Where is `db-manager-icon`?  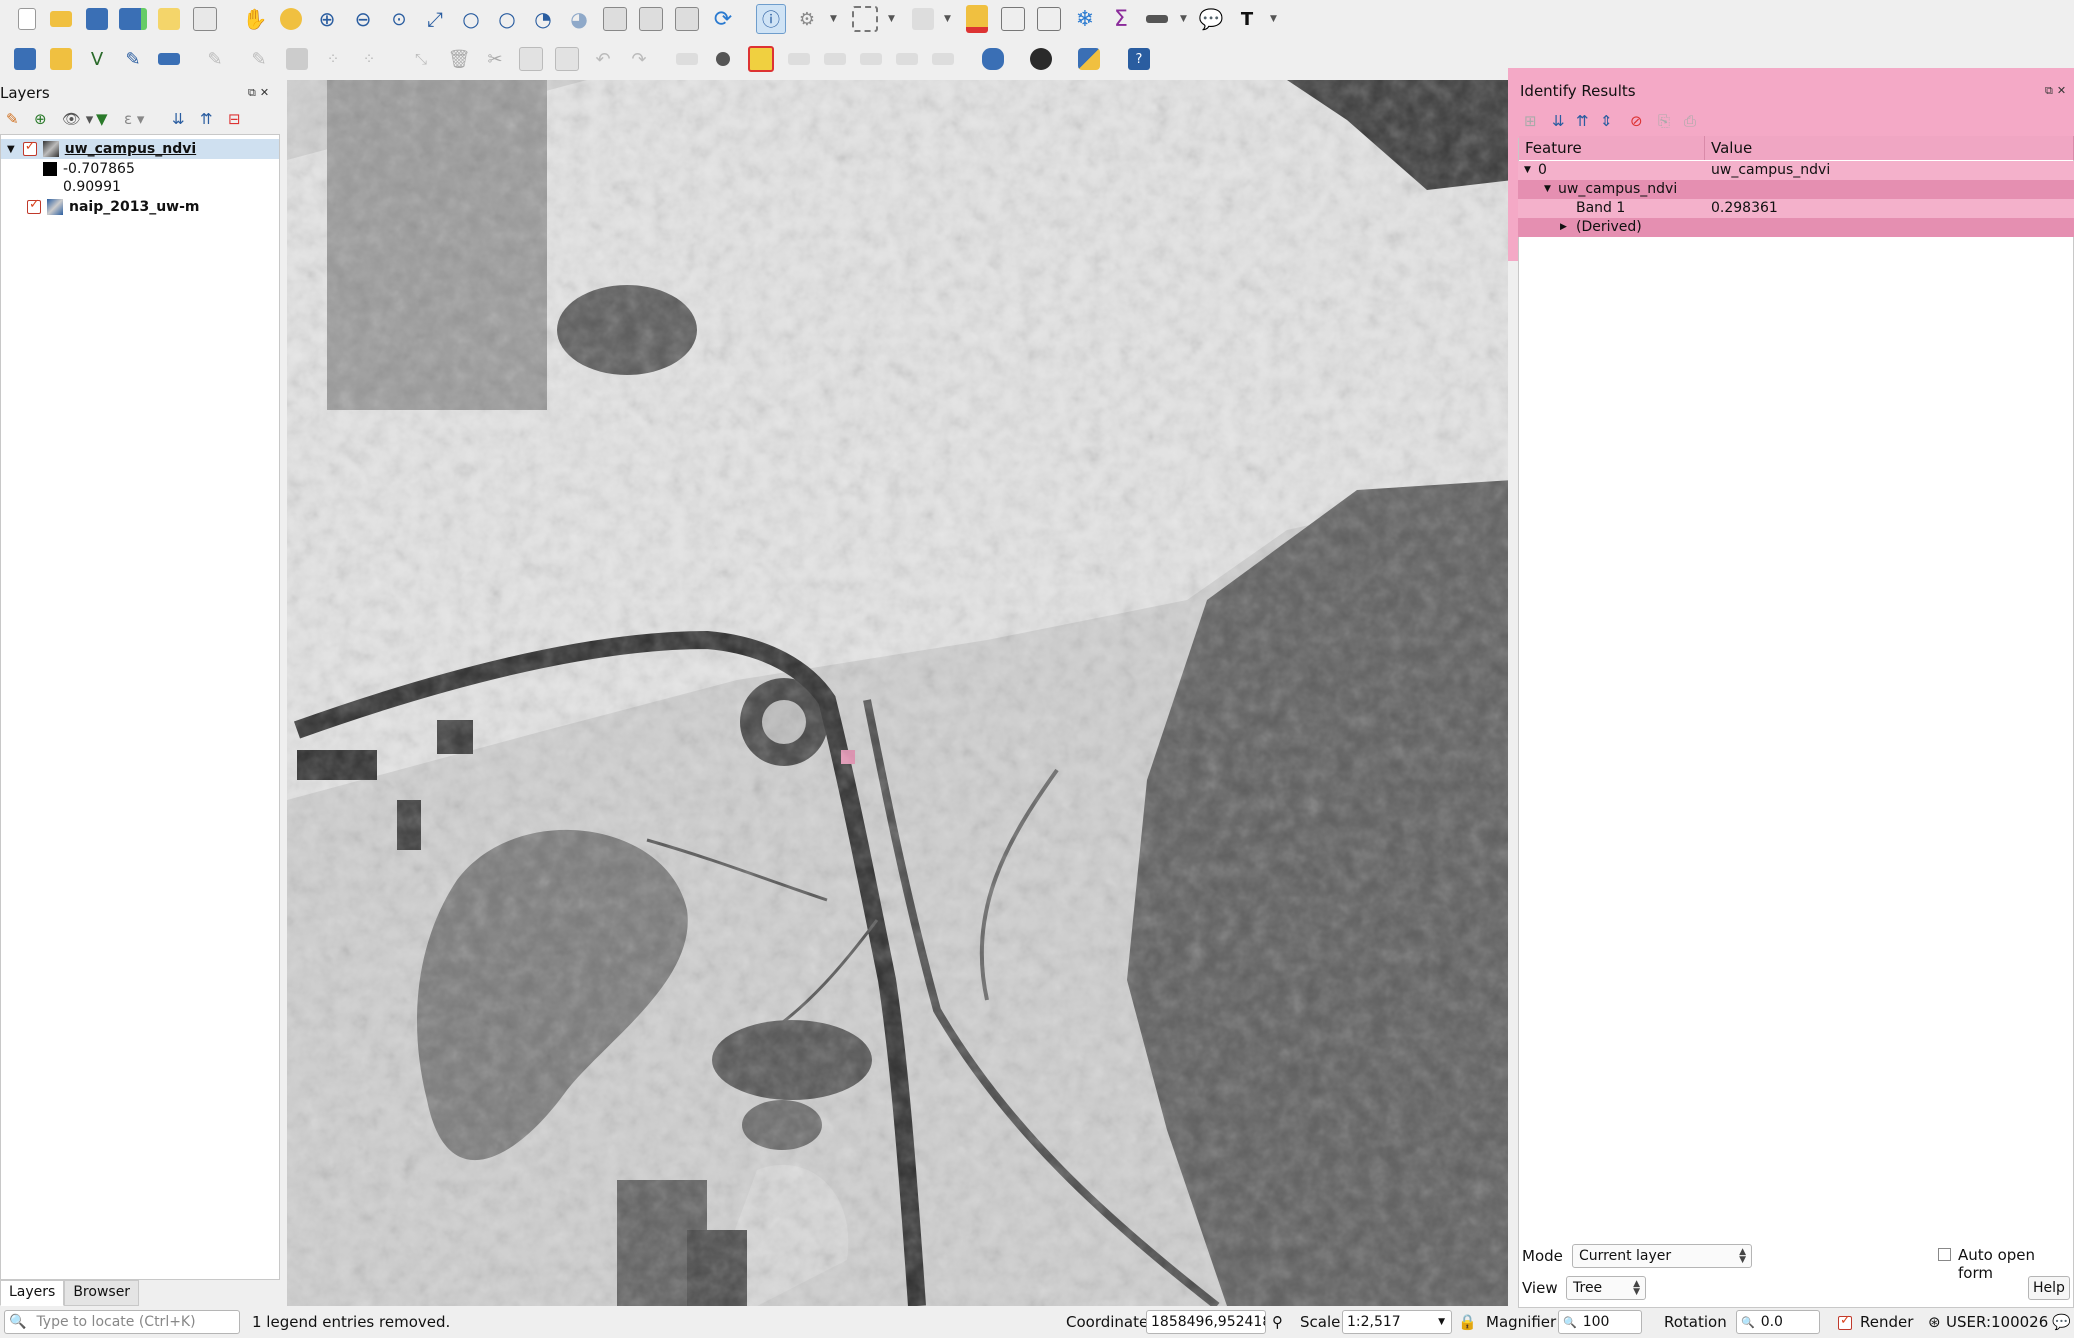 db-manager-icon is located at coordinates (993, 59).